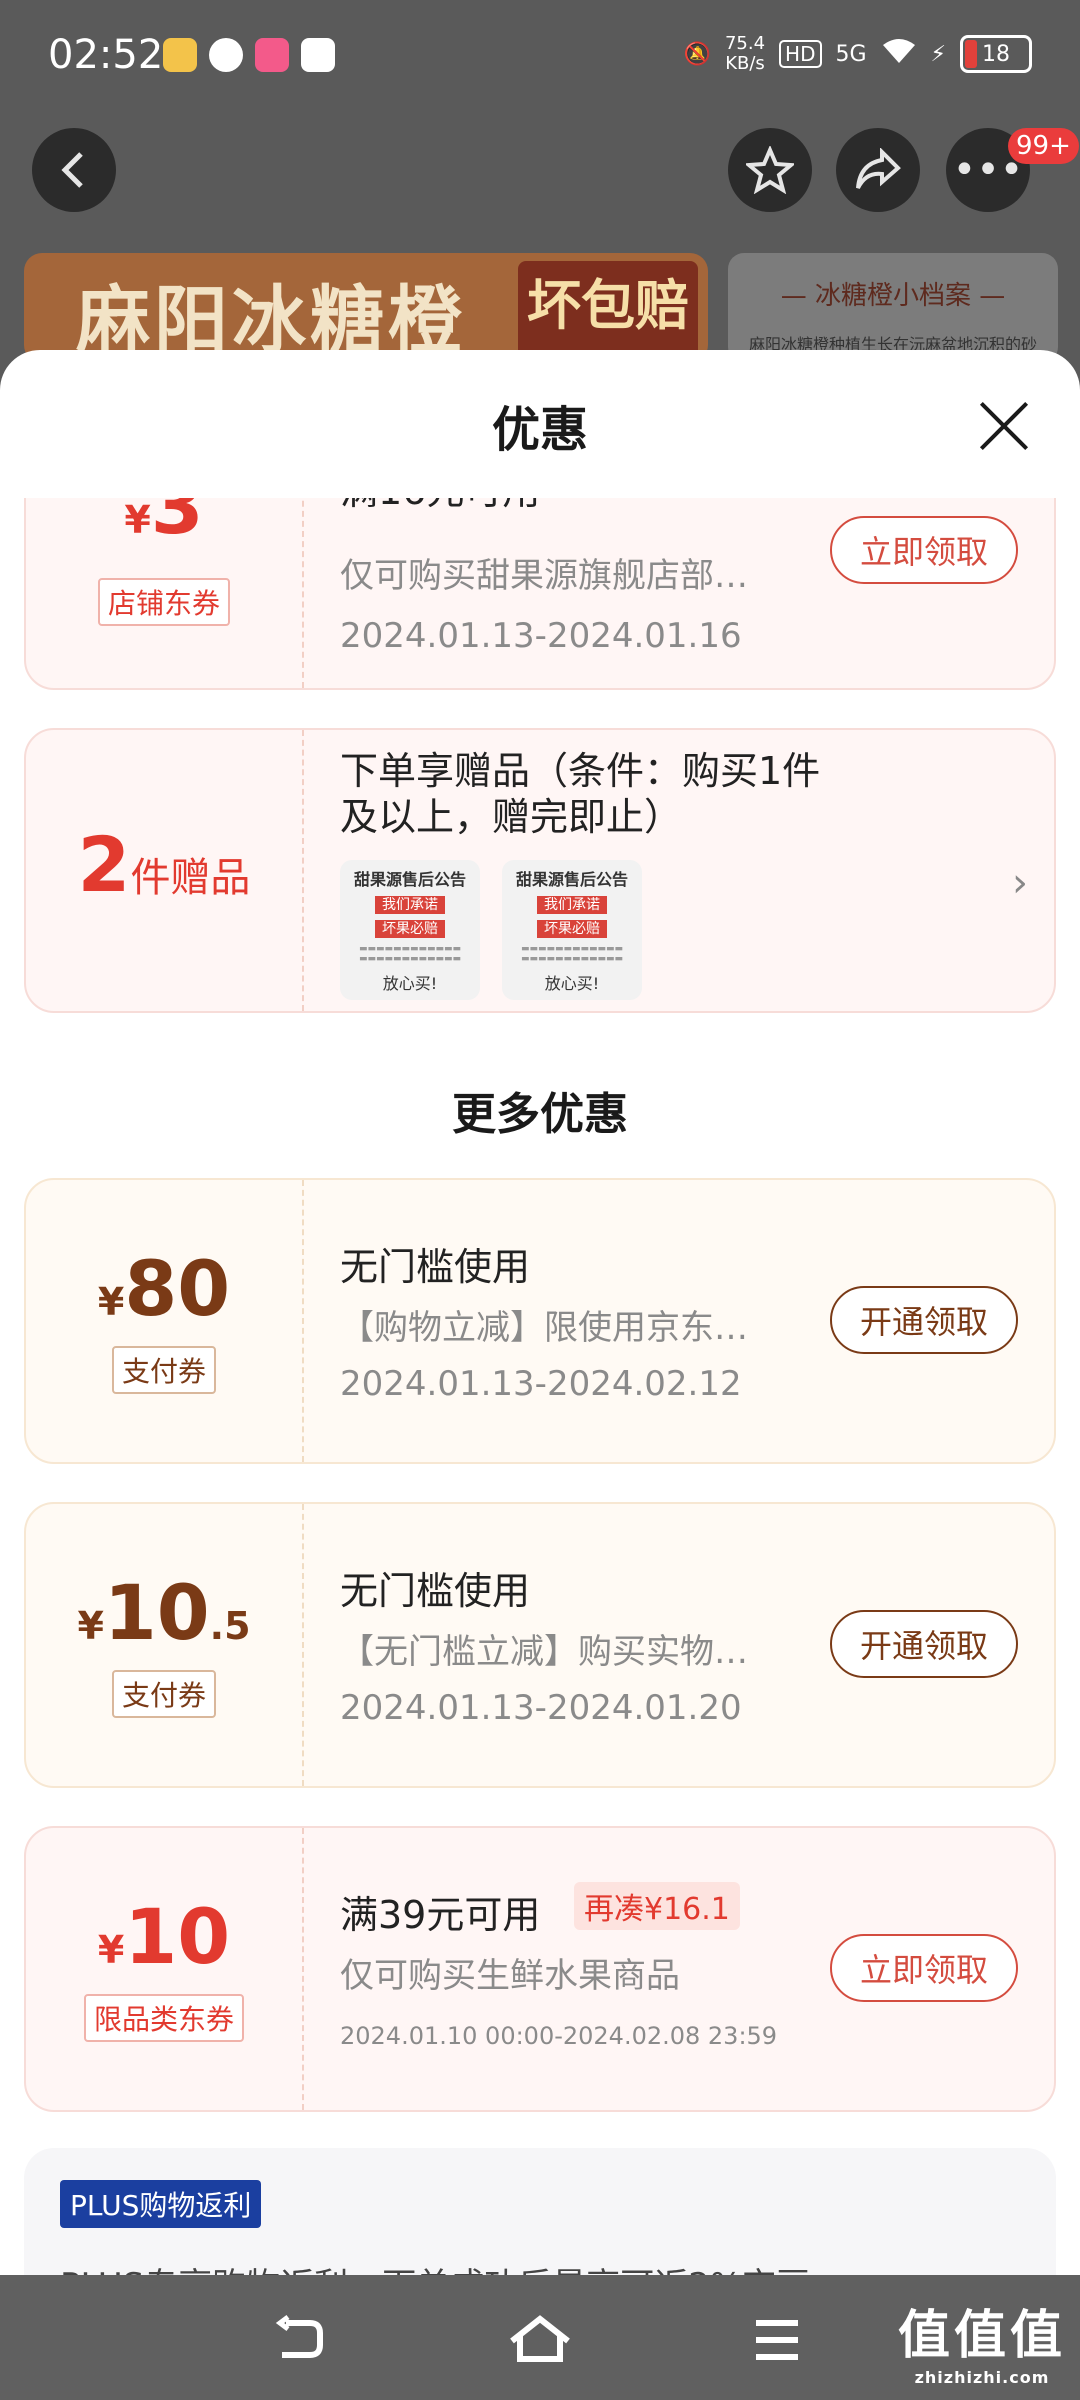 The image size is (1080, 2400). Describe the element at coordinates (938, 54) in the screenshot. I see `charging-icon: ⚡` at that location.